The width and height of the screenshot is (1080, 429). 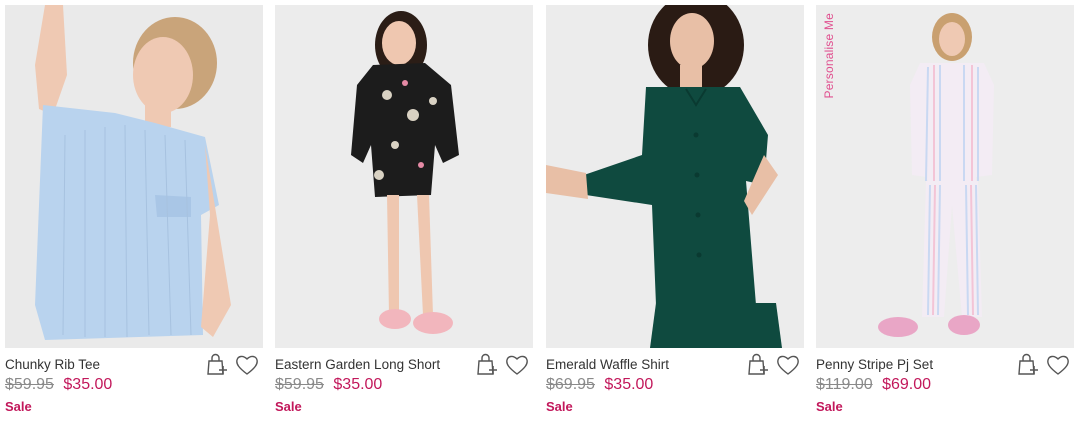 I want to click on price-row: $69.95 $35.00, so click(x=599, y=385).